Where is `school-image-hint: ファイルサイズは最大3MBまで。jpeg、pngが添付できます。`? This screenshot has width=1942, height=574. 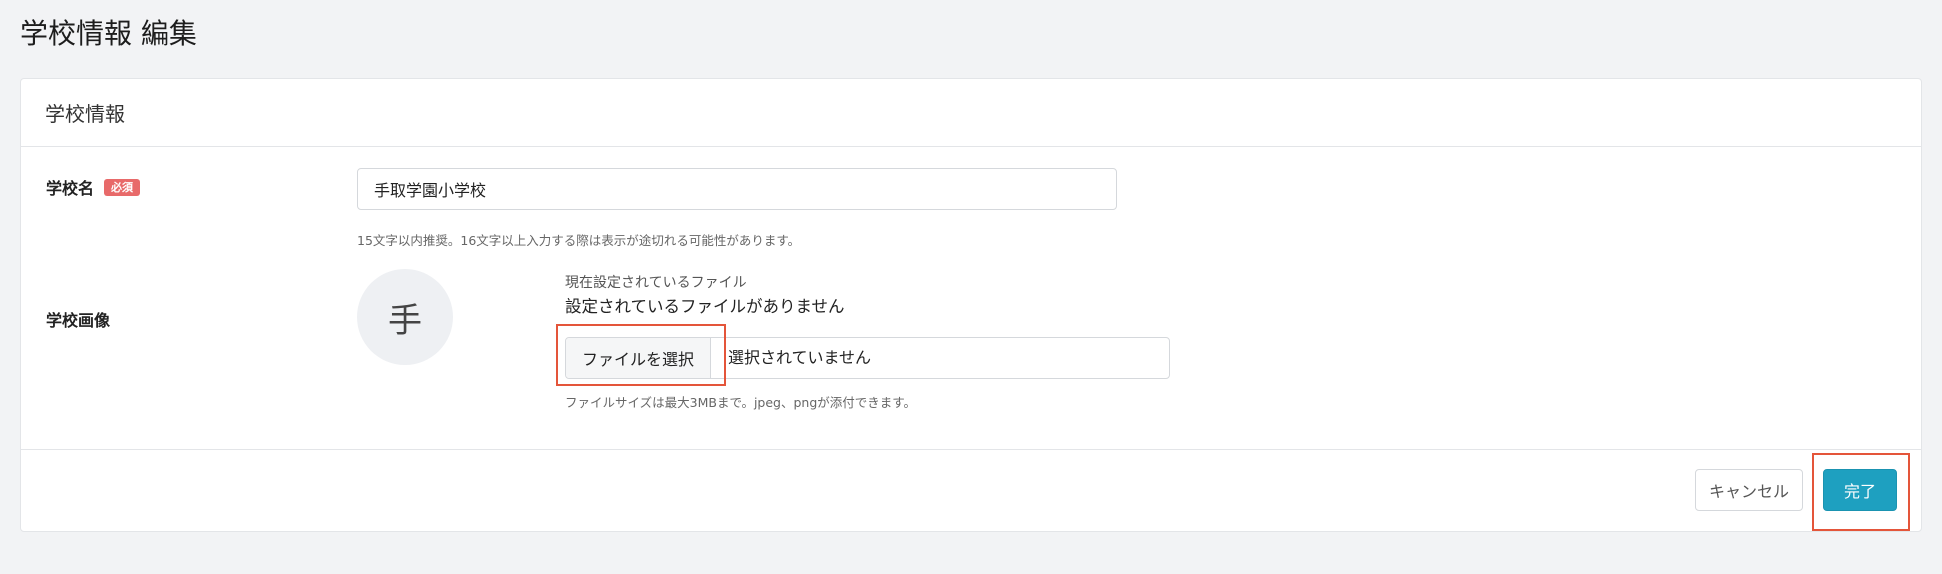
school-image-hint: ファイルサイズは最大3MBまで。jpeg、pngが添付できます。 is located at coordinates (741, 402).